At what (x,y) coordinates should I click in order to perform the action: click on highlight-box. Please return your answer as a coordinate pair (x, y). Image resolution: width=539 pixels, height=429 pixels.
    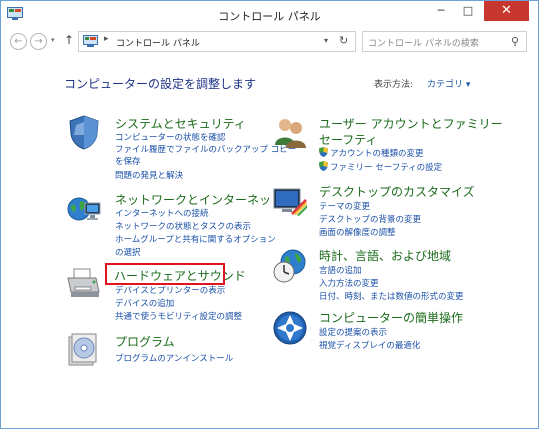
    Looking at the image, I should click on (165, 274).